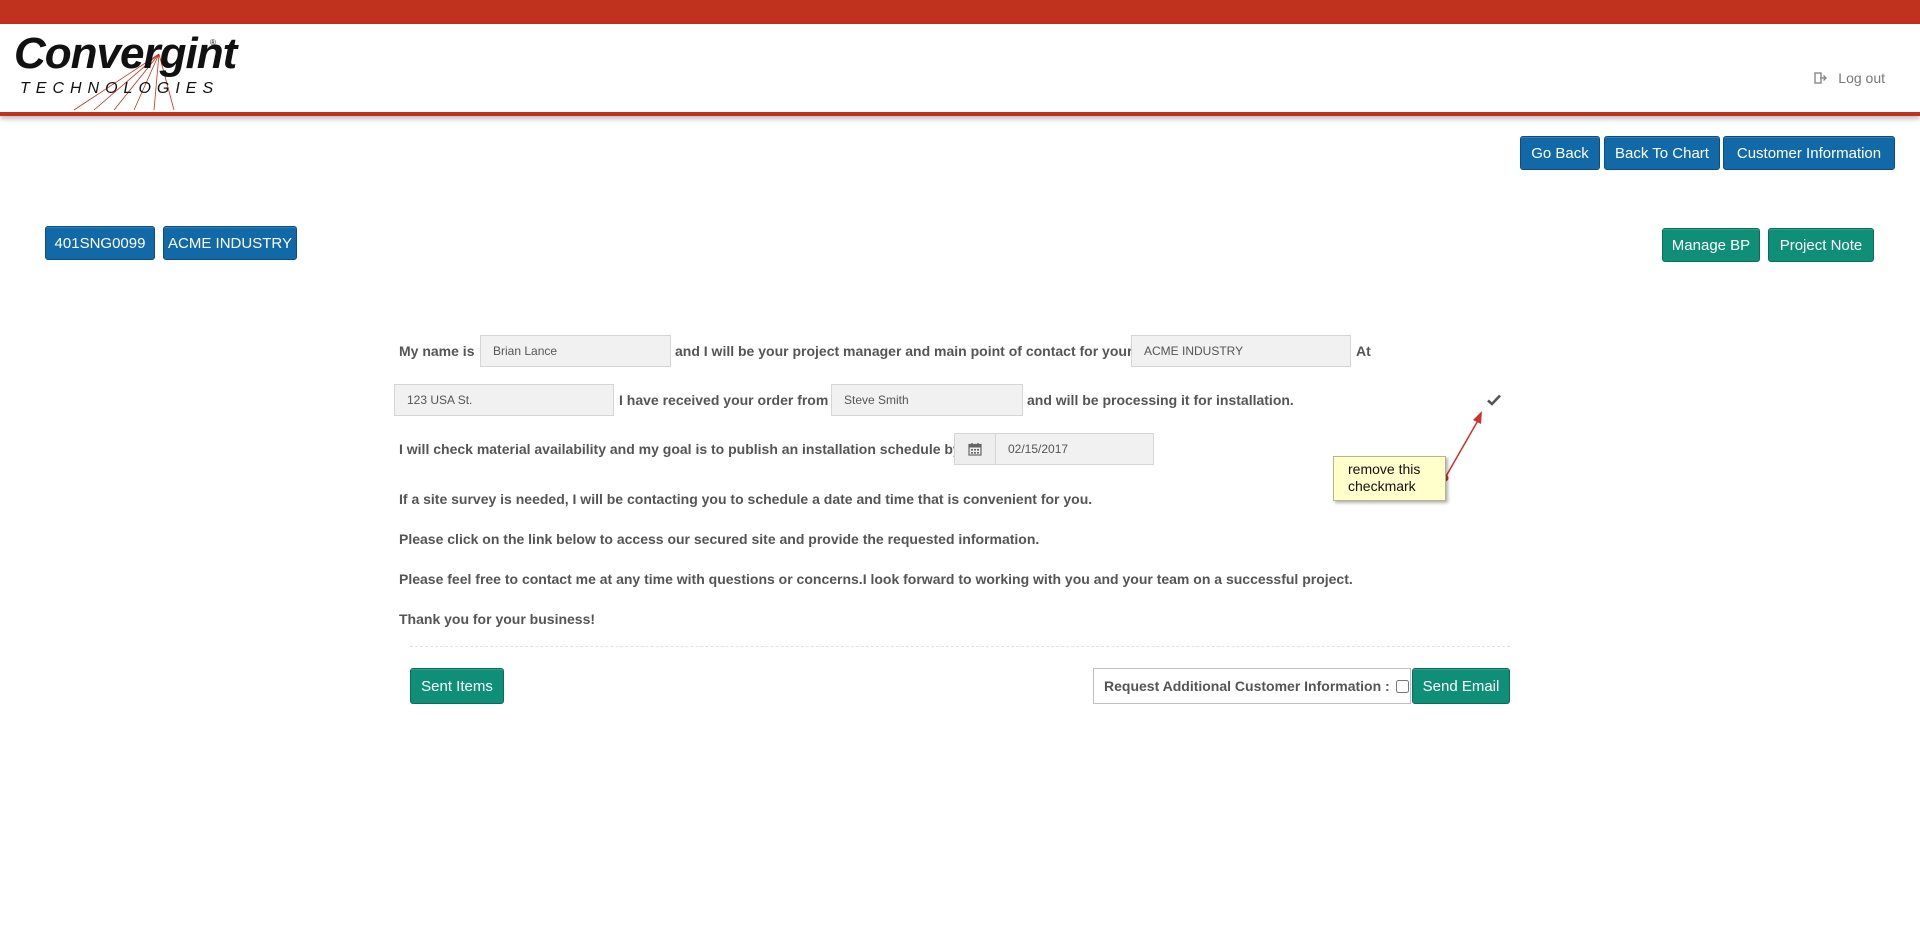  I want to click on go-back-button: Go Back, so click(1560, 153).